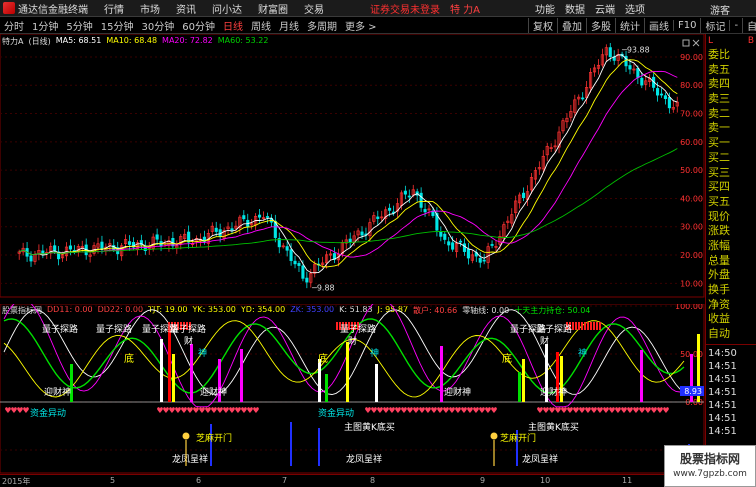  What do you see at coordinates (731, 41) in the screenshot?
I see `side-header: L B` at bounding box center [731, 41].